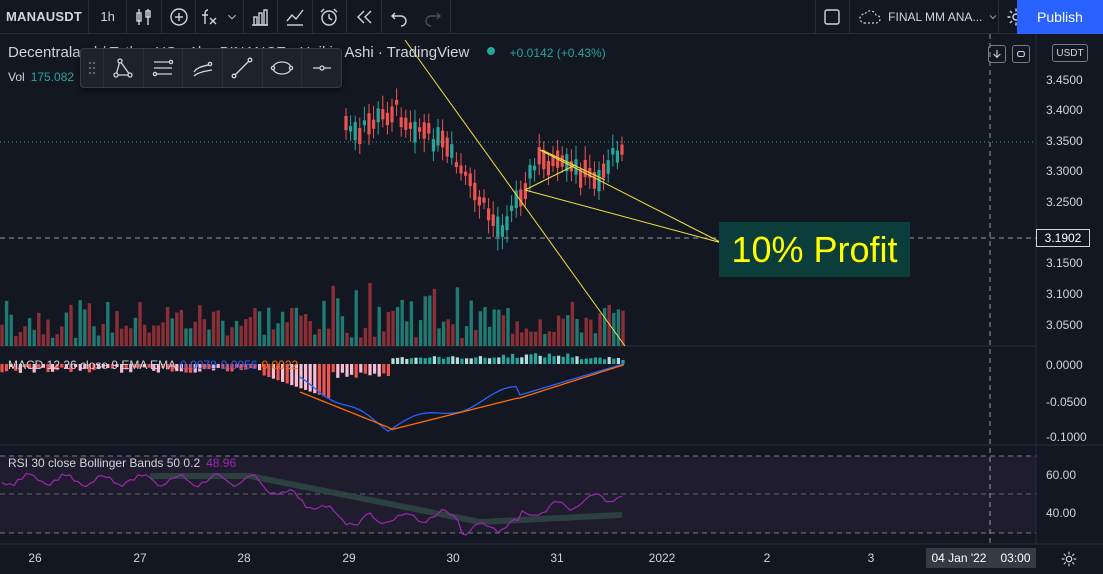 This screenshot has width=1103, height=574. Describe the element at coordinates (122, 68) in the screenshot. I see `pattern-icon` at that location.